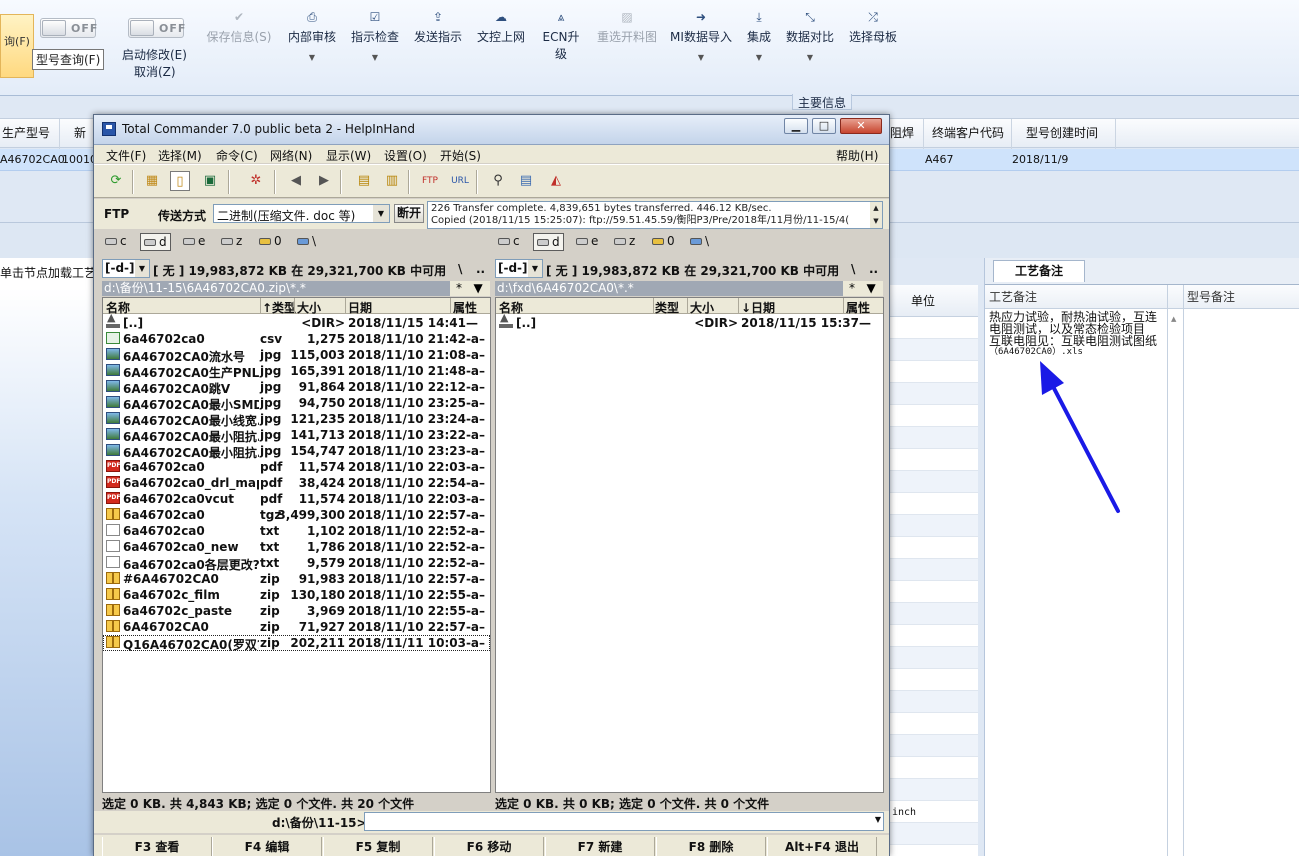 This screenshot has width=1299, height=856. What do you see at coordinates (17, 46) in the screenshot?
I see `model-query-button: 询(F)` at bounding box center [17, 46].